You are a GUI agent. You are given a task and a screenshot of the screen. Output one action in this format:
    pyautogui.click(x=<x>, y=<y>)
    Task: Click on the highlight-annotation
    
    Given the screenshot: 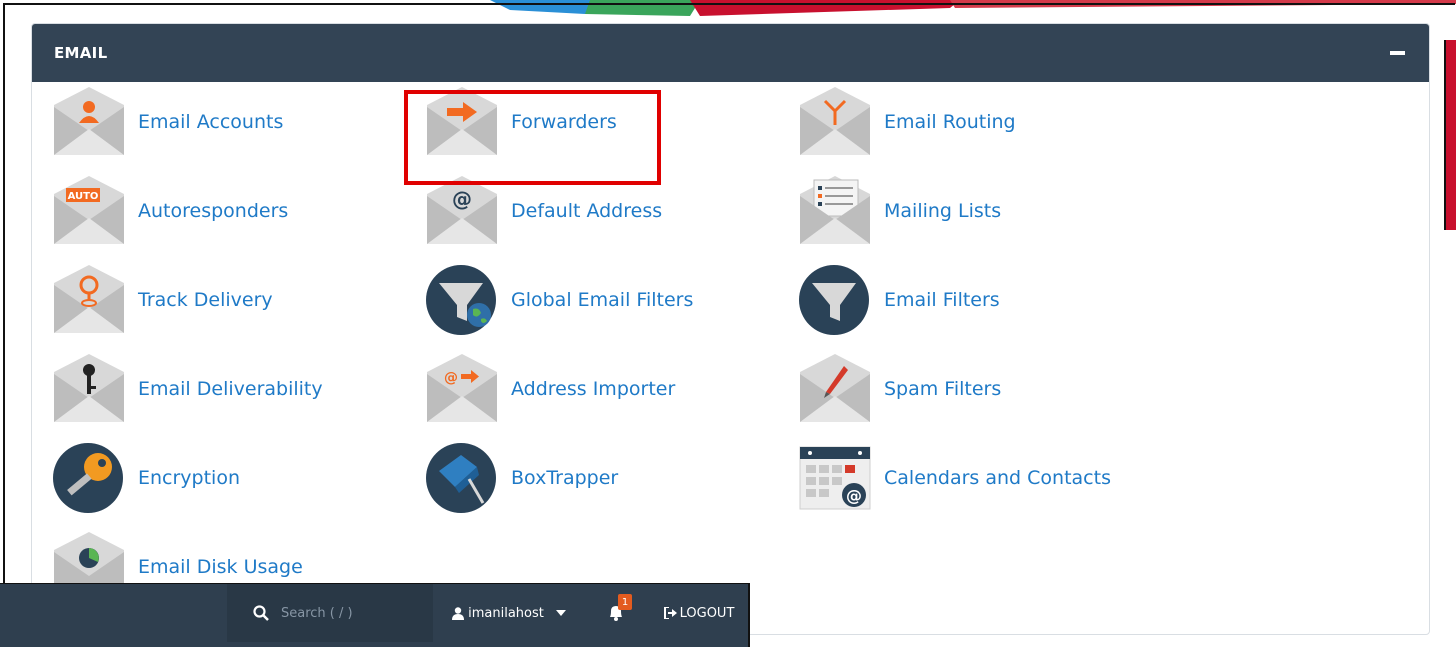 What is the action you would take?
    pyautogui.click(x=532, y=137)
    